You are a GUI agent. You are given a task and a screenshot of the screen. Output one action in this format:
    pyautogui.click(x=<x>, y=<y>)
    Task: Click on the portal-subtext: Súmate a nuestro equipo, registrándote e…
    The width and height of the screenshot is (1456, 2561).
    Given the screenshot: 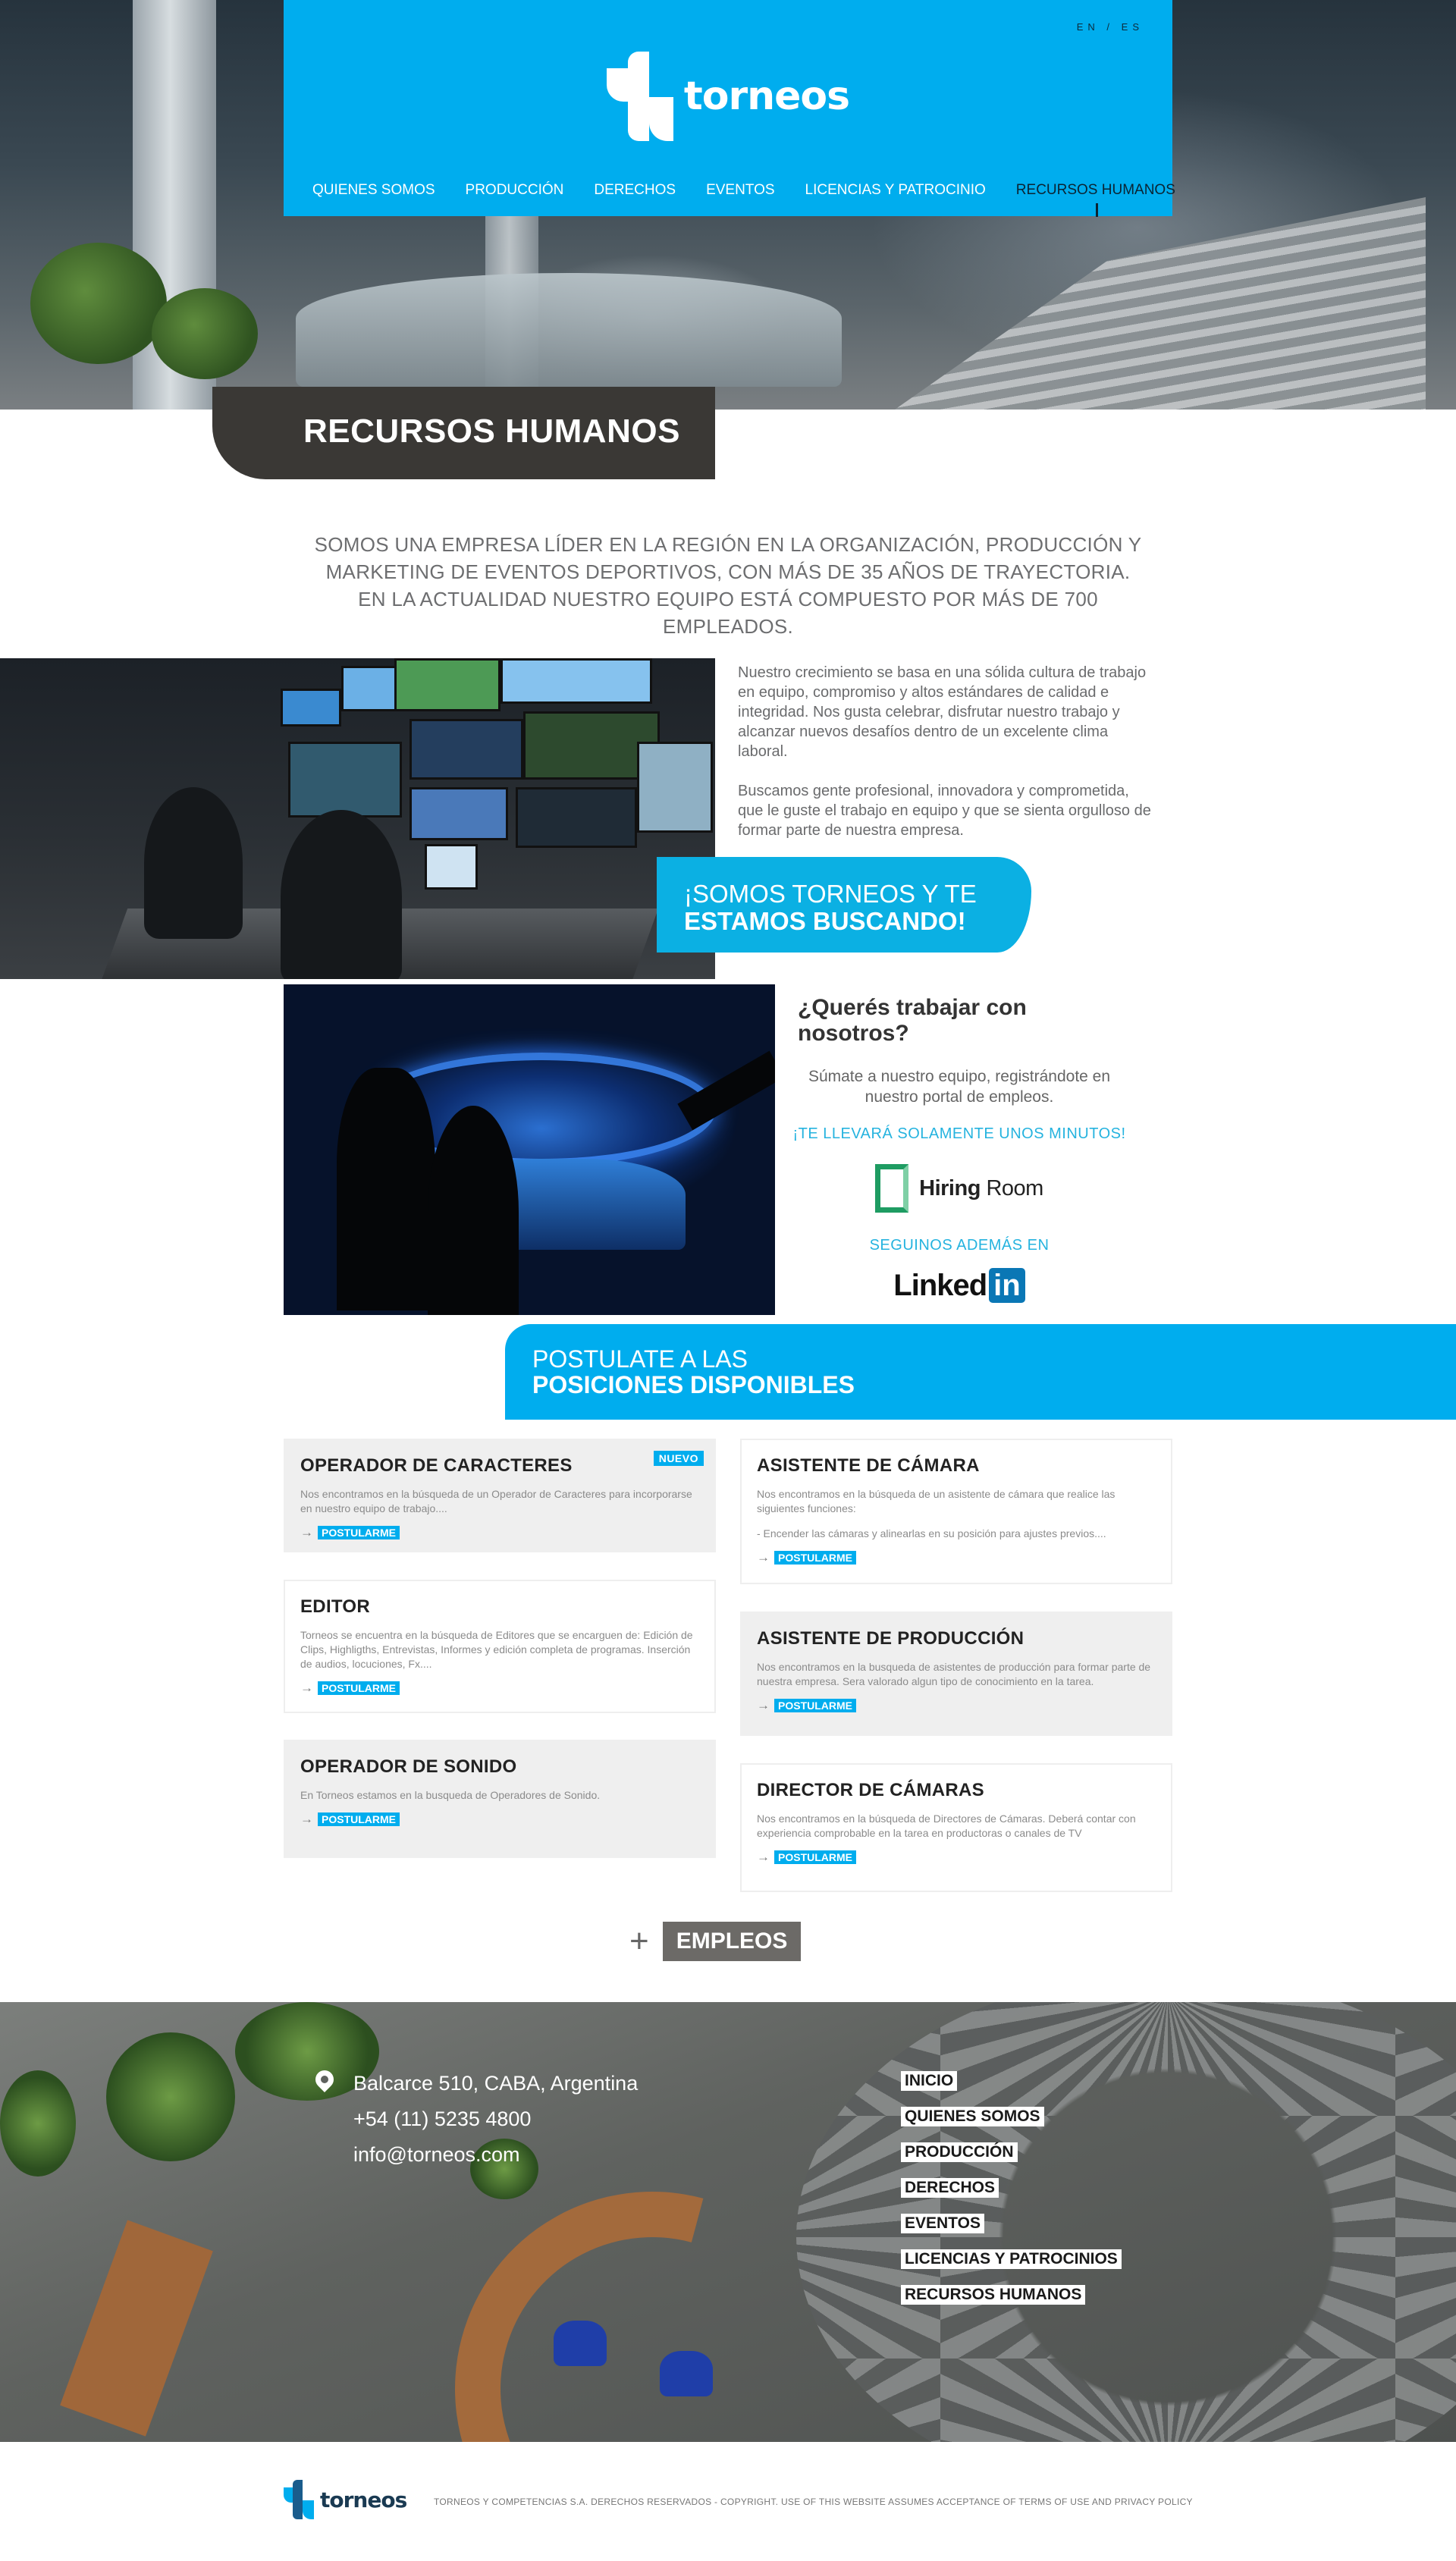 What is the action you would take?
    pyautogui.click(x=959, y=1087)
    